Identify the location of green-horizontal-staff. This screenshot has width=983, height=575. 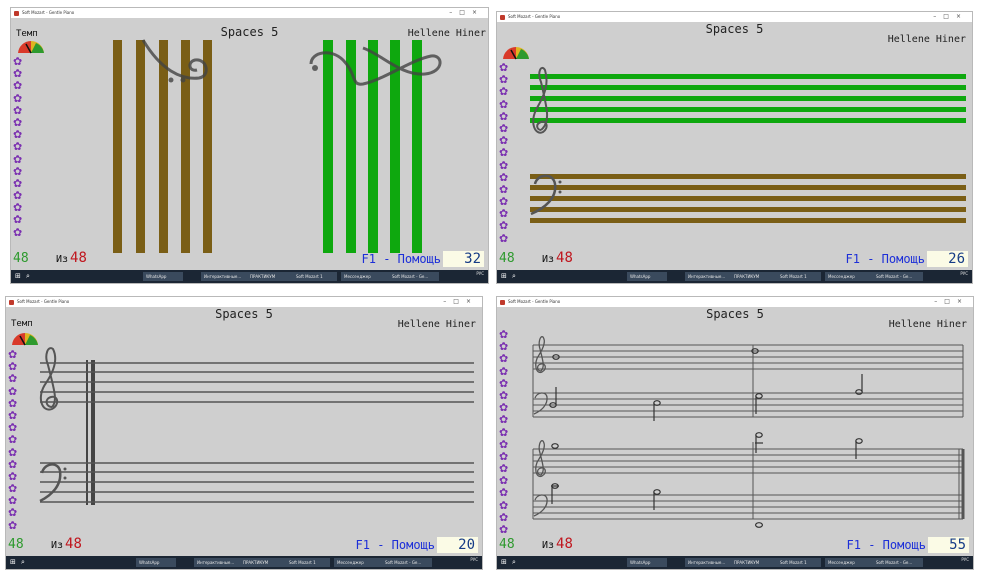
(748, 98).